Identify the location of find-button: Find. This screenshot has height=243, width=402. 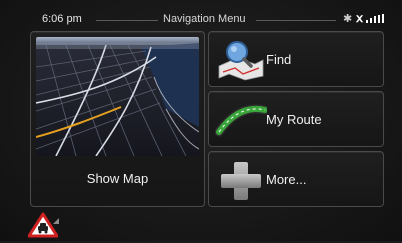
(296, 59).